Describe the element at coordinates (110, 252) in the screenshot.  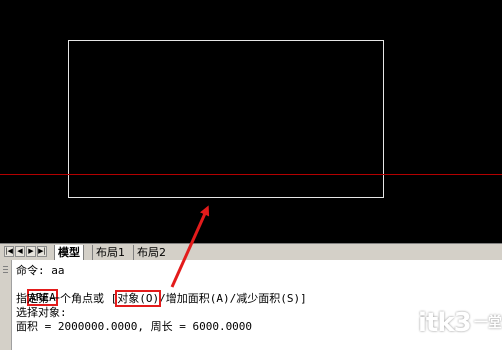
I see `tab-layout1: 布局1` at that location.